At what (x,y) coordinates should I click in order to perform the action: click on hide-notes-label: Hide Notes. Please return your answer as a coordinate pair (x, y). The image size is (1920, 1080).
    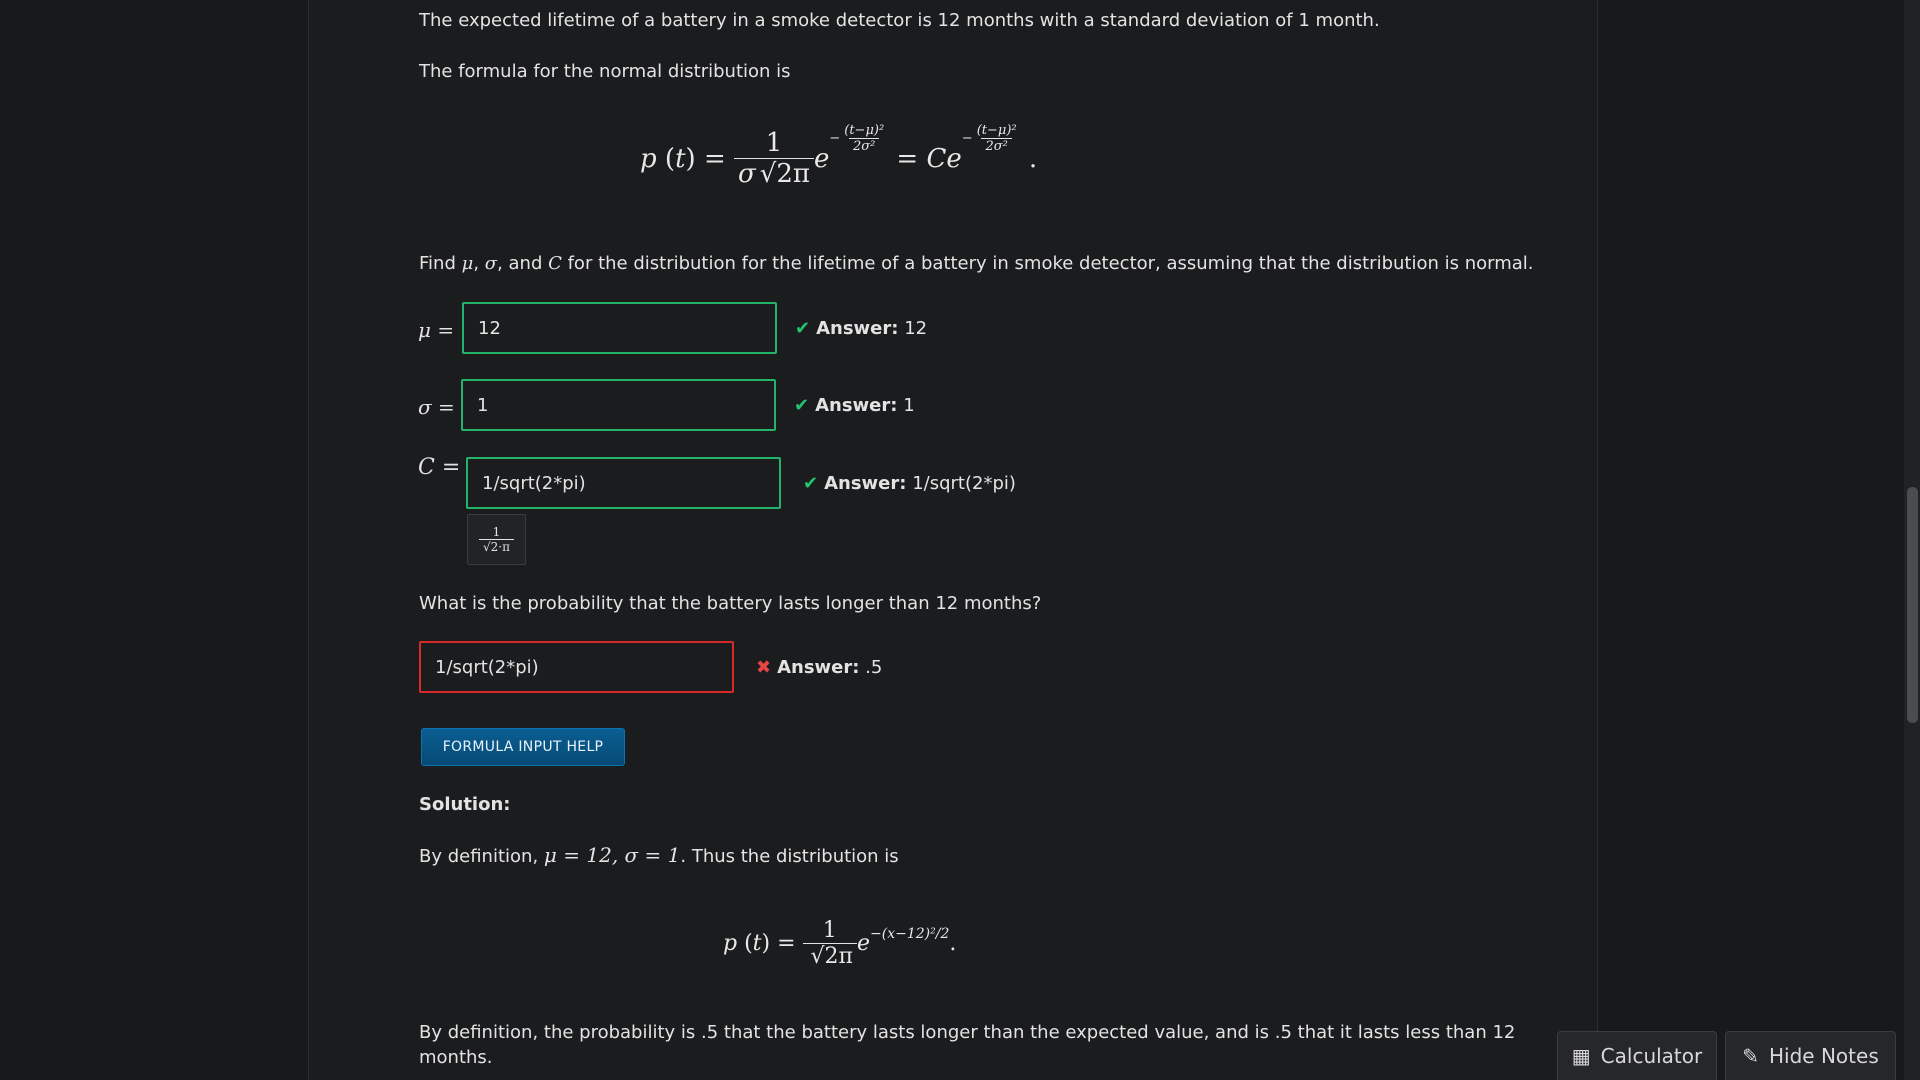
    Looking at the image, I should click on (1824, 1056).